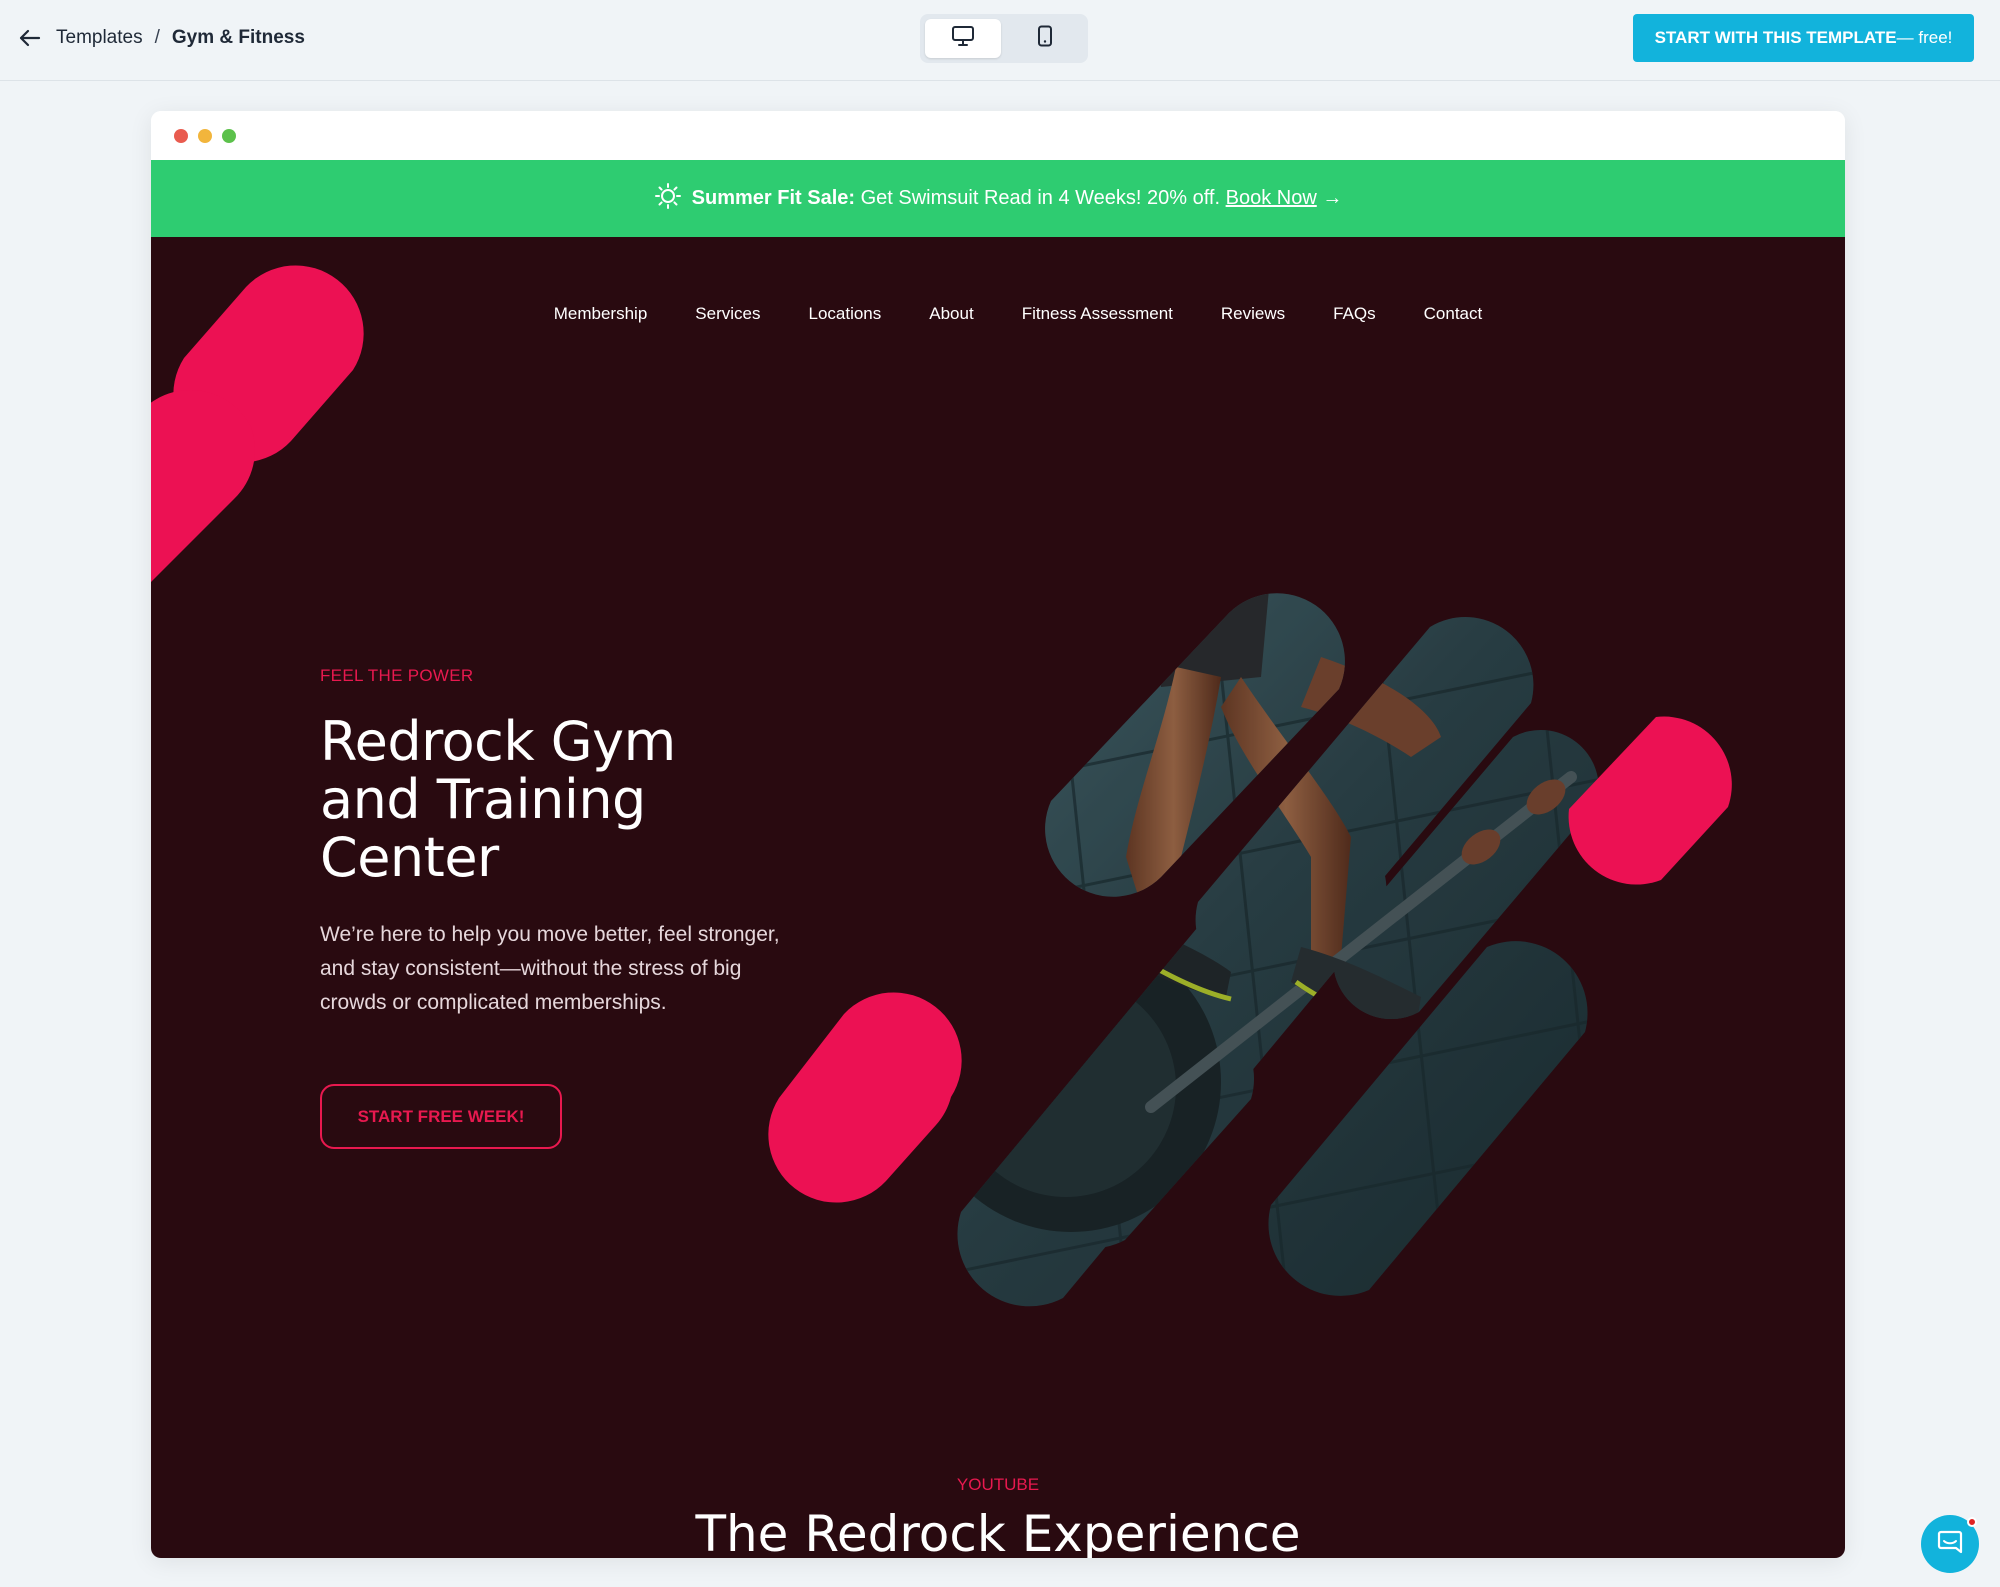 The height and width of the screenshot is (1587, 2000). Describe the element at coordinates (397, 675) in the screenshot. I see `hero-eyebrow: FEEL THE POWER` at that location.